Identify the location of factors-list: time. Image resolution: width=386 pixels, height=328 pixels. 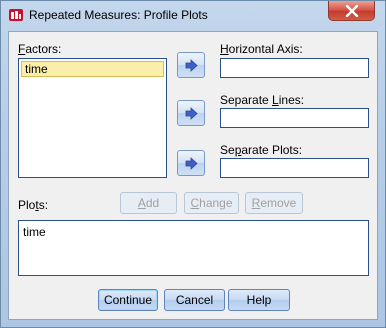
(92, 118).